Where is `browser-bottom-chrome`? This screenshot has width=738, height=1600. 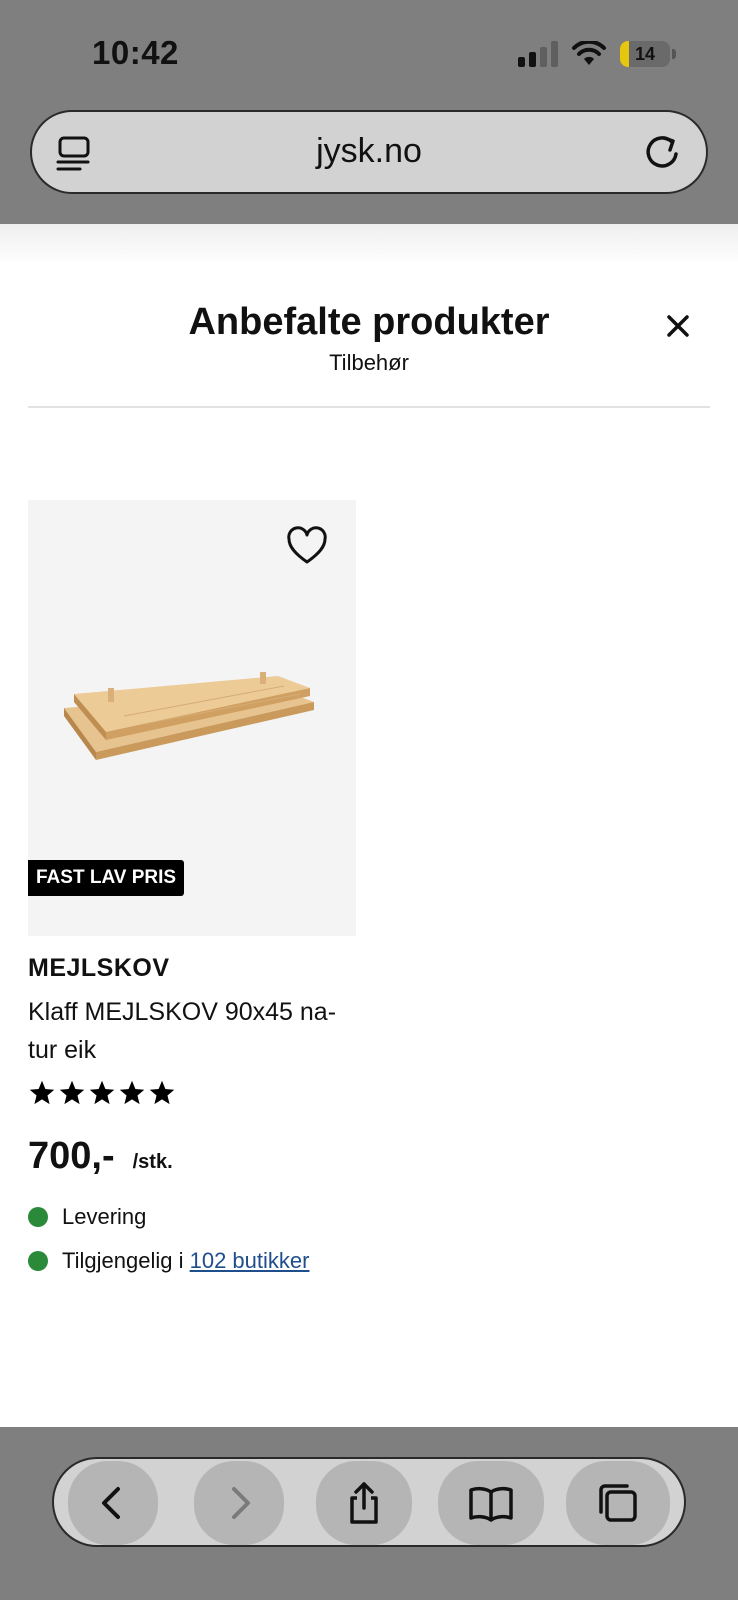
browser-bottom-chrome is located at coordinates (369, 1513).